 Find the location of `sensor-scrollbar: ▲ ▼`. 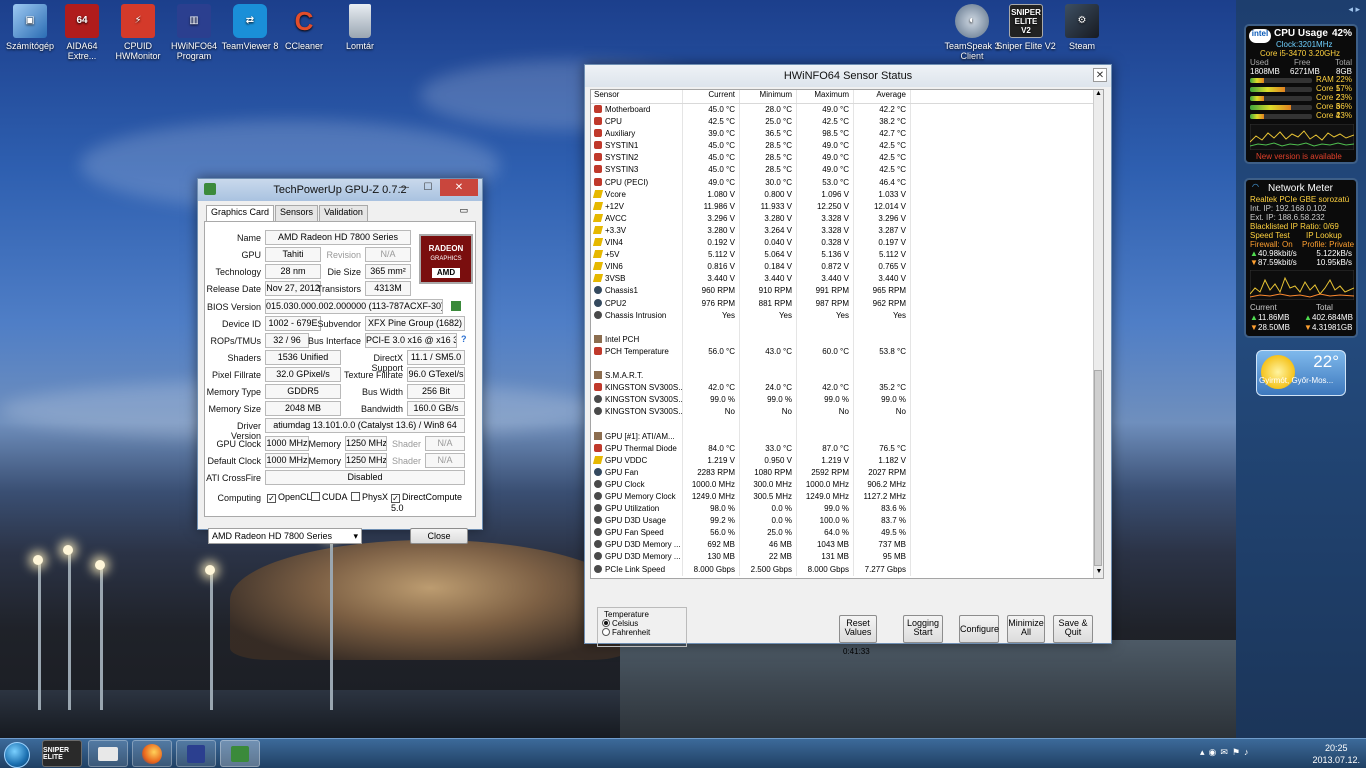

sensor-scrollbar: ▲ ▼ is located at coordinates (1098, 334).